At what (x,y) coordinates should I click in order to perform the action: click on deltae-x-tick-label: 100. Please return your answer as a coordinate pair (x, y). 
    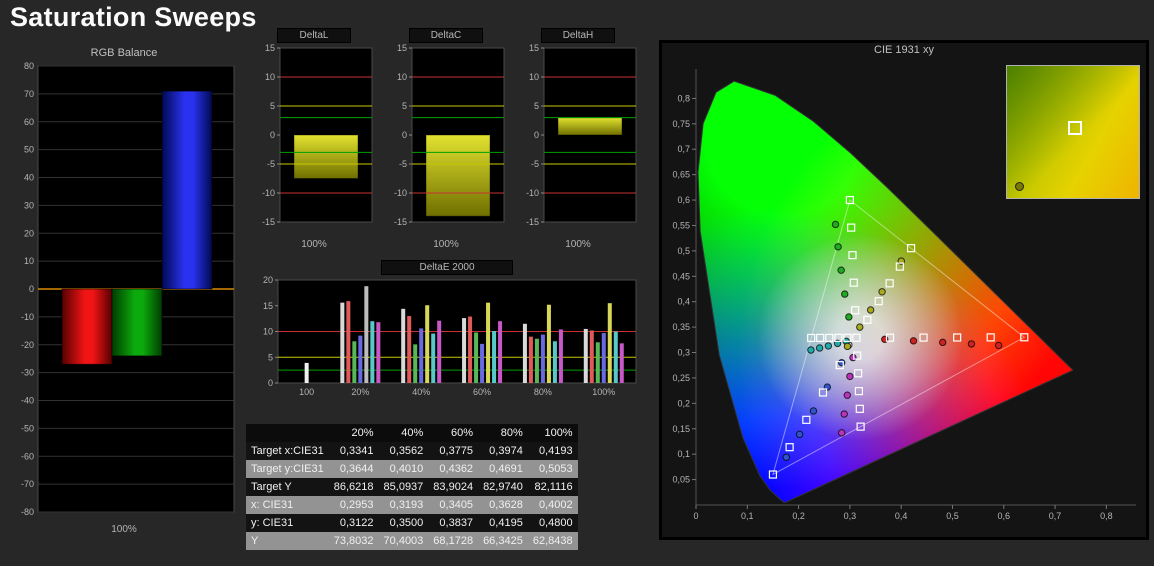
    Looking at the image, I should click on (306, 392).